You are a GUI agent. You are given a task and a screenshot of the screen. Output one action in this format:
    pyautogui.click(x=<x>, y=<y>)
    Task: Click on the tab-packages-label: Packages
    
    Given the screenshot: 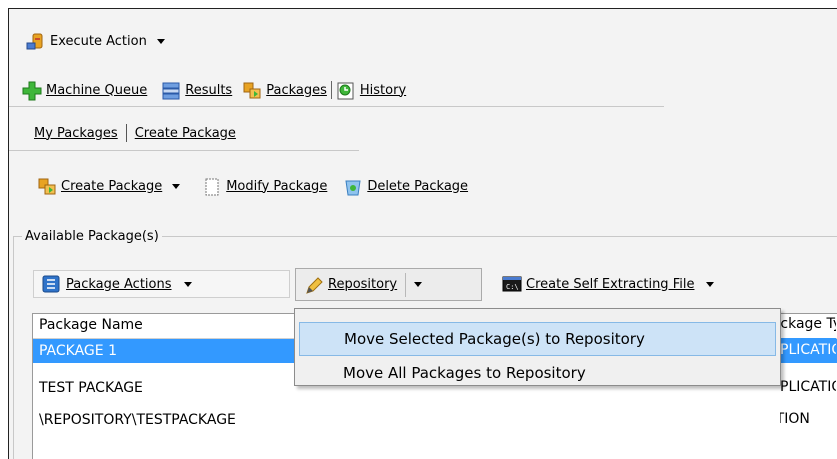 What is the action you would take?
    pyautogui.click(x=296, y=90)
    